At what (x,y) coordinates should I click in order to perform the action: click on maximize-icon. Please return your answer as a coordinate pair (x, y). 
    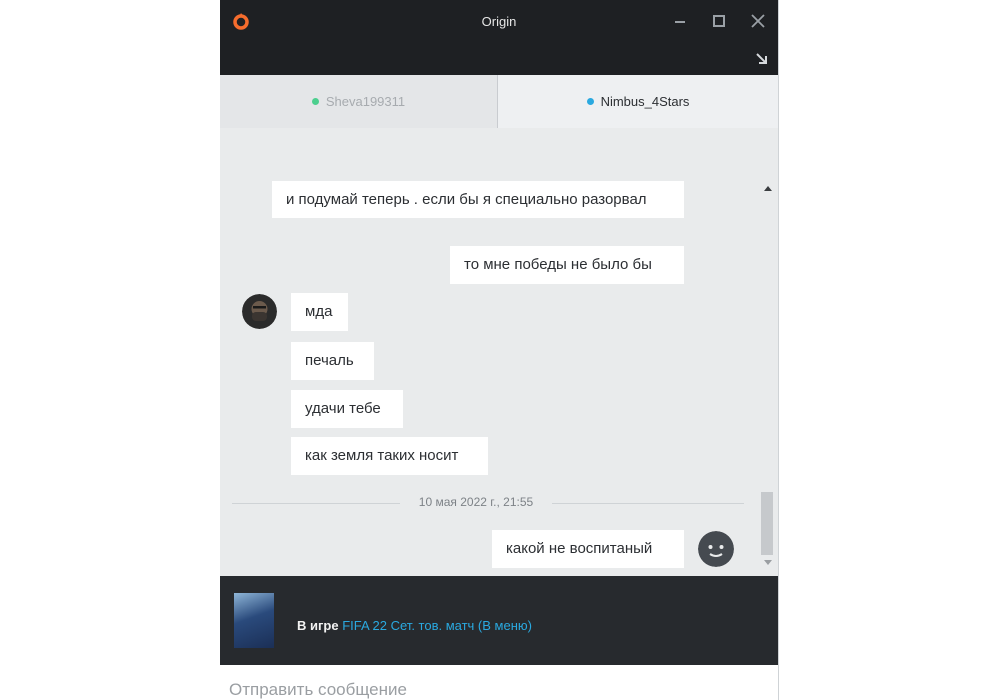
    Looking at the image, I should click on (719, 21).